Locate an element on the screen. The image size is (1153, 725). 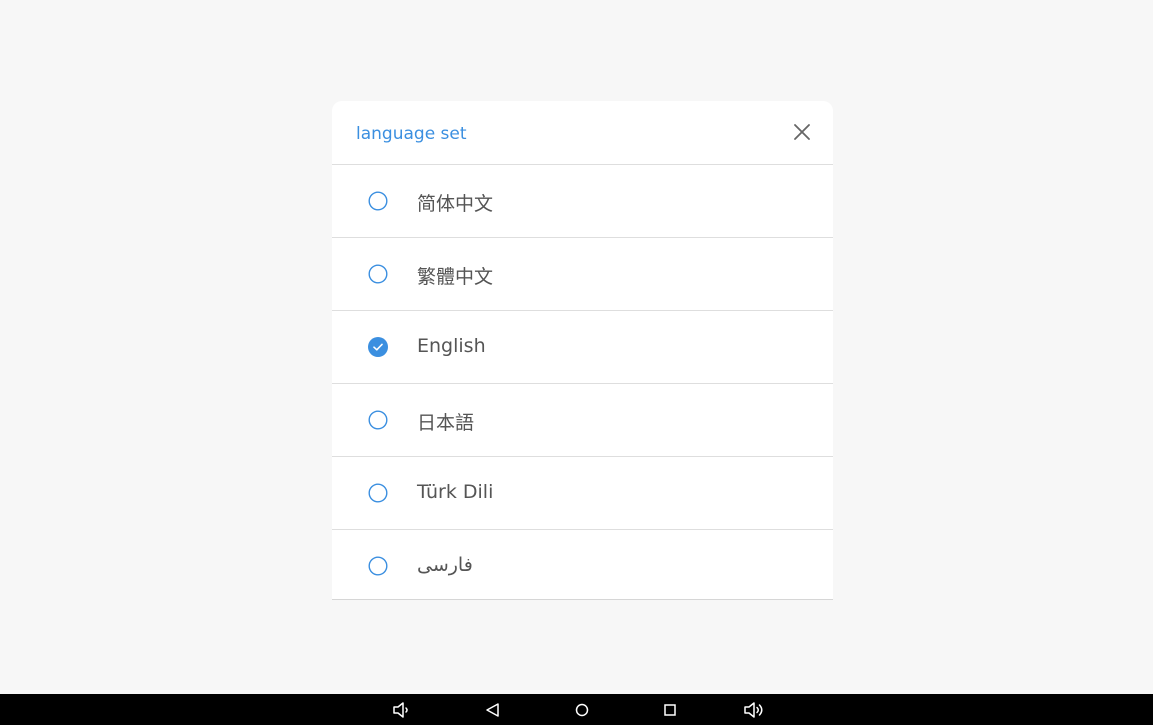
language-option-persian: فارسی is located at coordinates (582, 566).